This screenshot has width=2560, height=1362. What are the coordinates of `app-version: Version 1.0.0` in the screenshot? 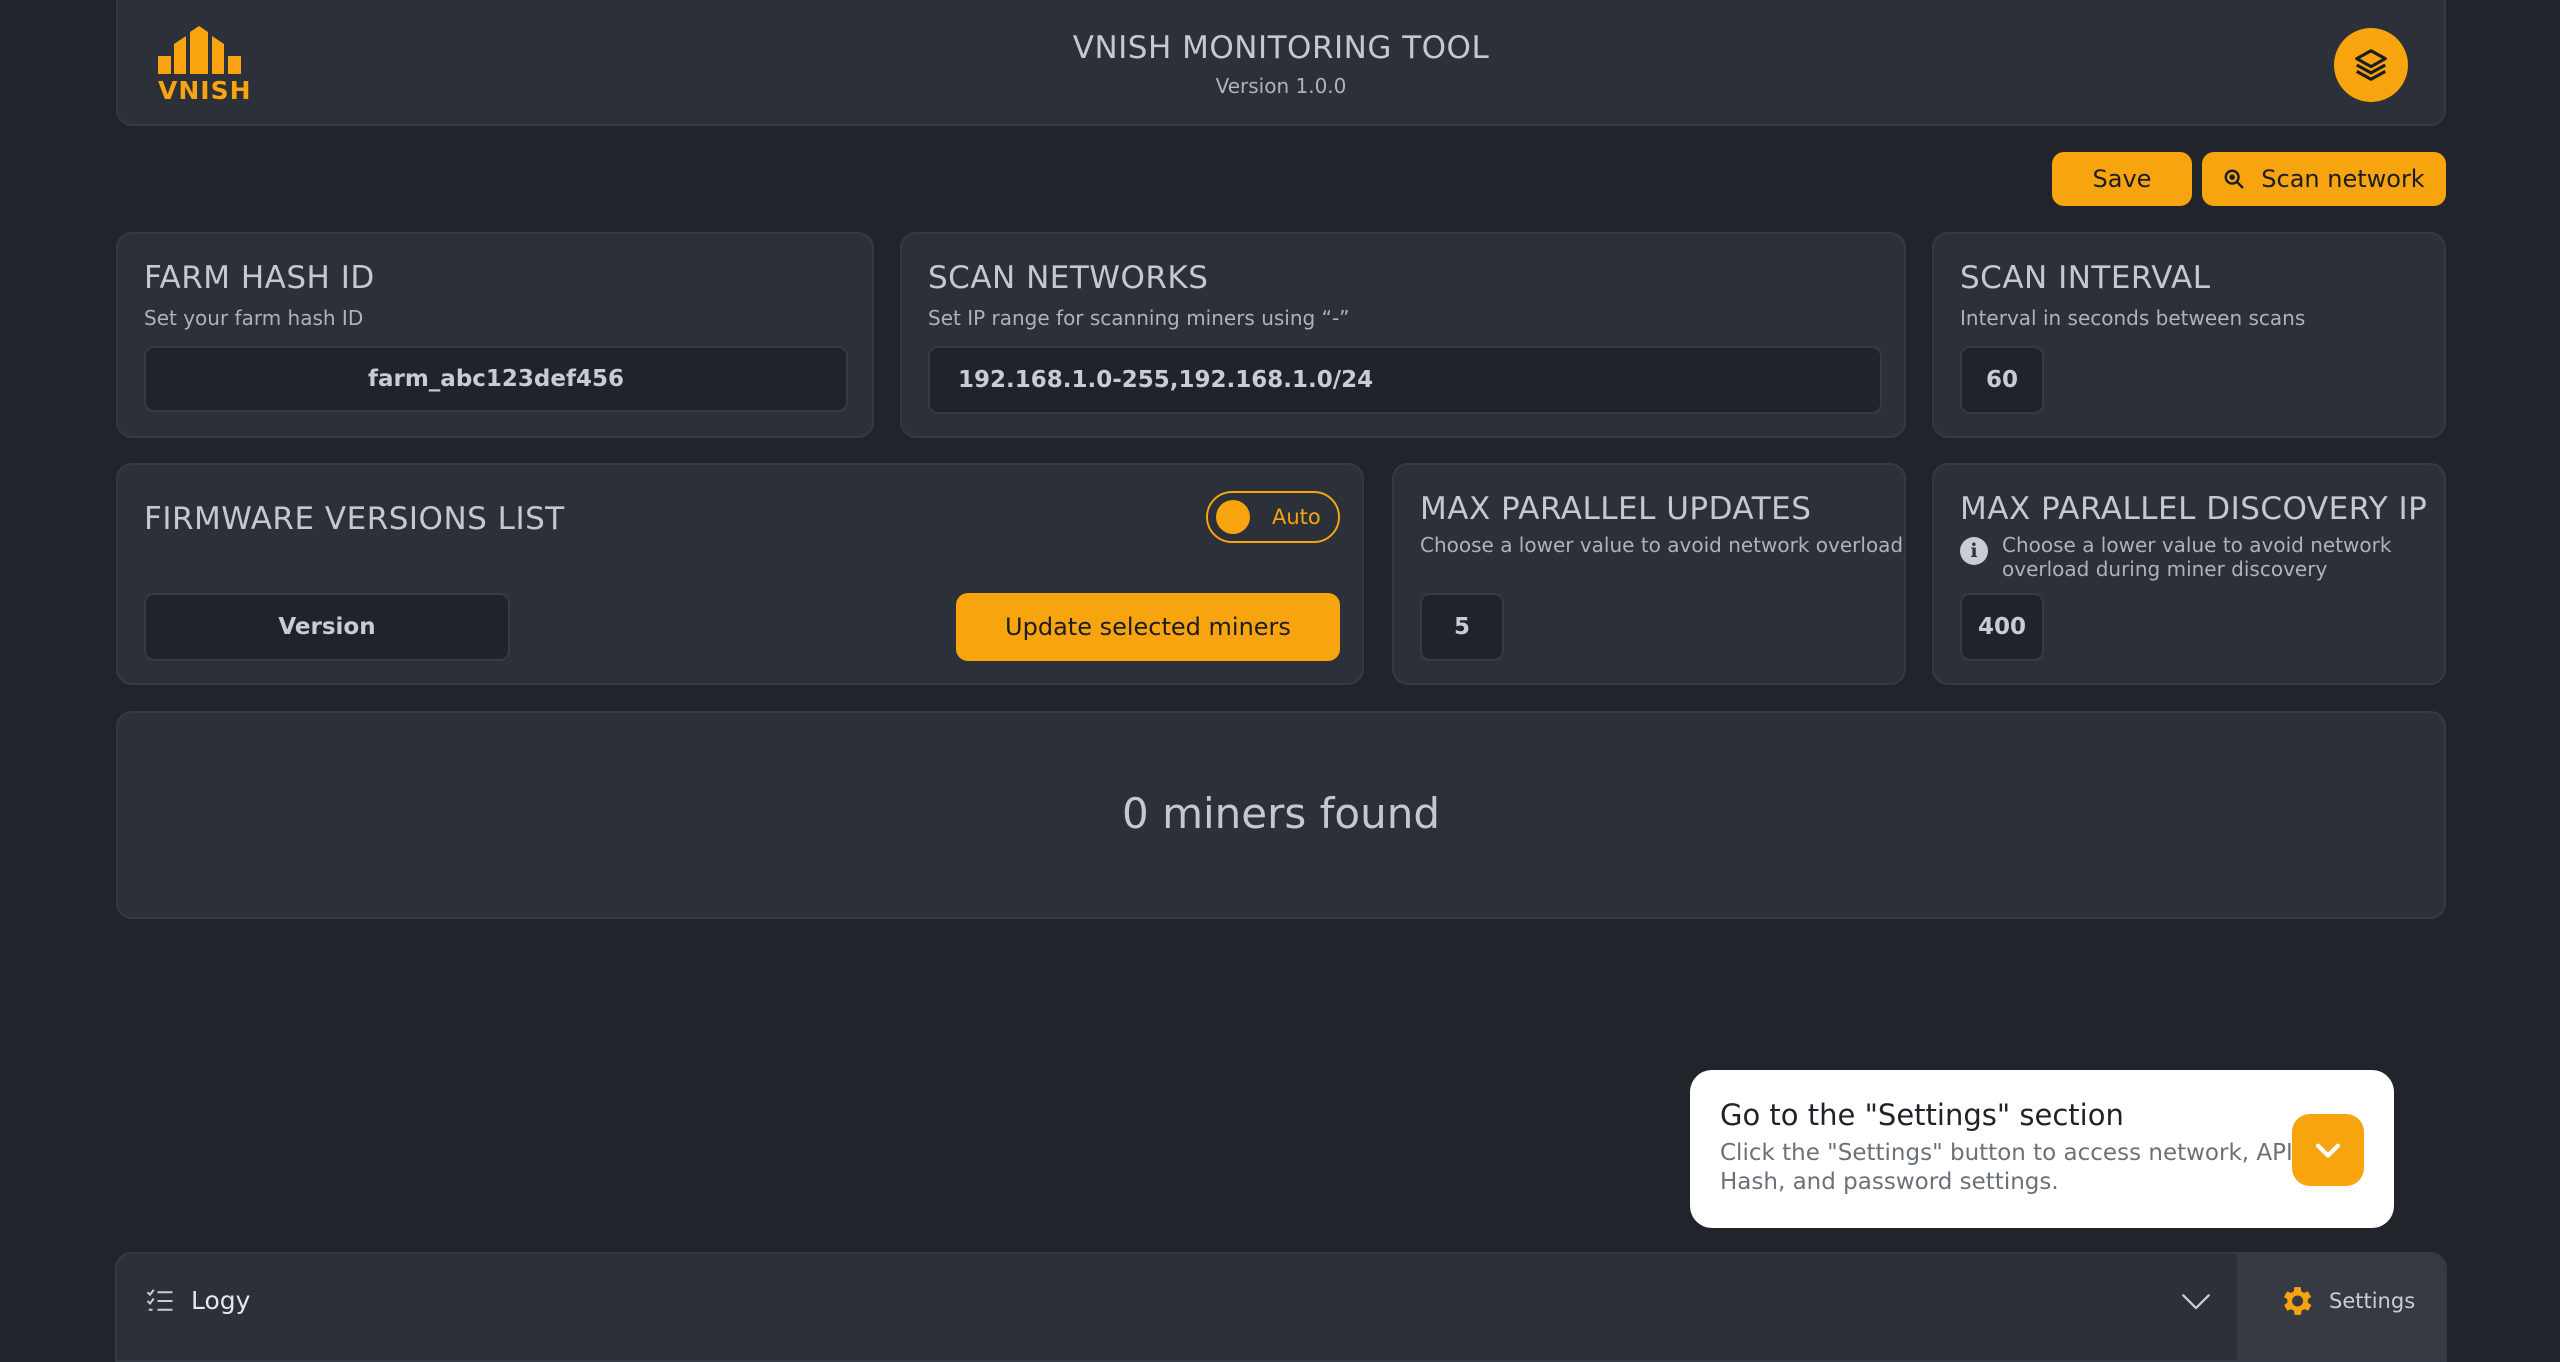 It's located at (1281, 86).